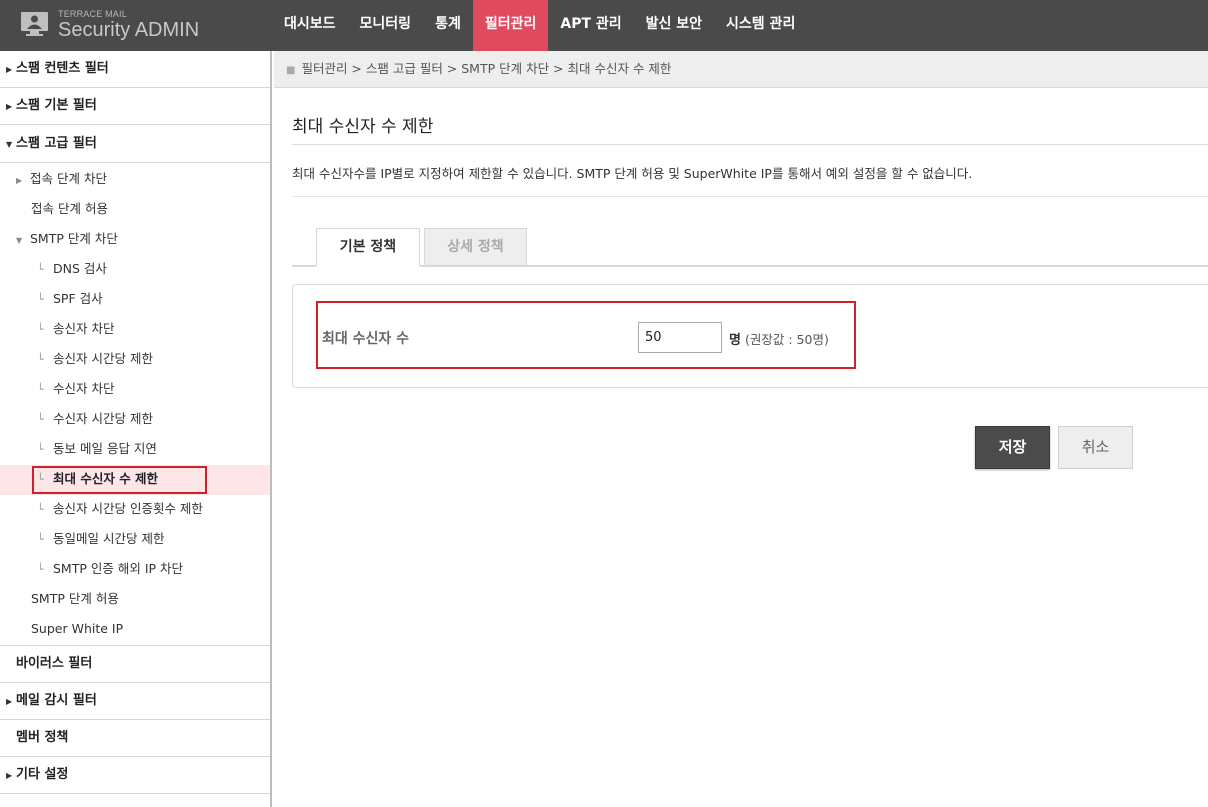 Image resolution: width=1208 pixels, height=807 pixels. Describe the element at coordinates (135, 330) in the screenshot. I see `sidebar-item-sender-block: └ 송신자 차단` at that location.